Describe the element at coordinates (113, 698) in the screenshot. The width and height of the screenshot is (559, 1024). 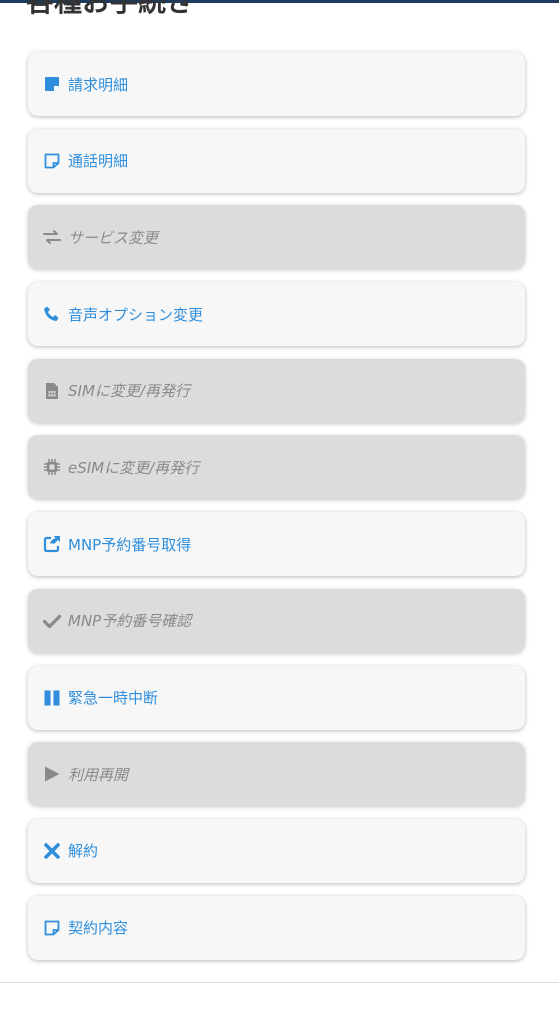
I see `menu-item-label: 緊急一時中断` at that location.